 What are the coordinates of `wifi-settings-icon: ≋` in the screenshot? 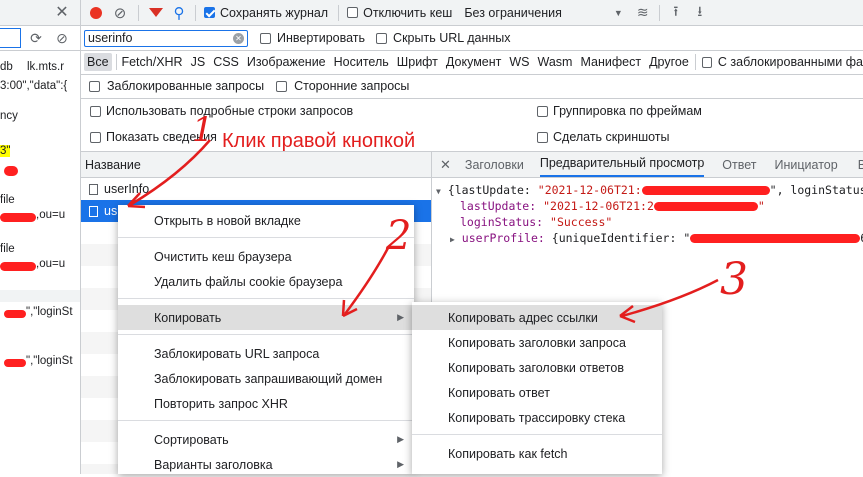 It's located at (643, 13).